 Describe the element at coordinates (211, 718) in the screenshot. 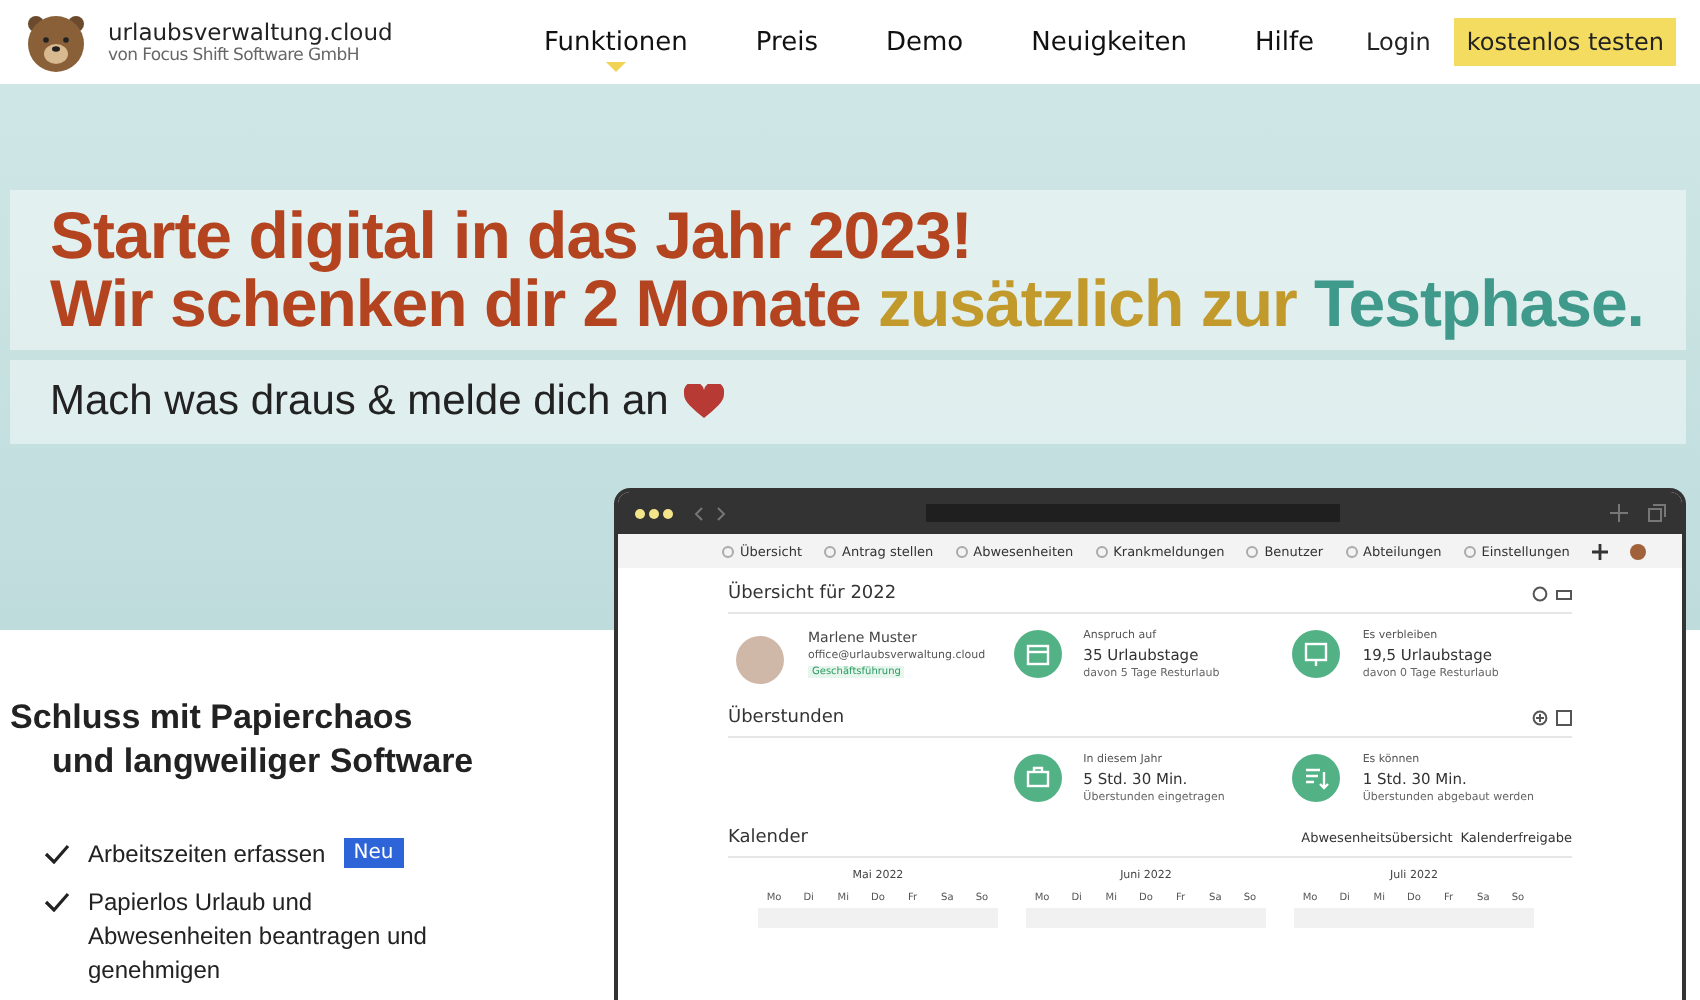

I see `section-heading: Schluss mit Papierchaos` at that location.